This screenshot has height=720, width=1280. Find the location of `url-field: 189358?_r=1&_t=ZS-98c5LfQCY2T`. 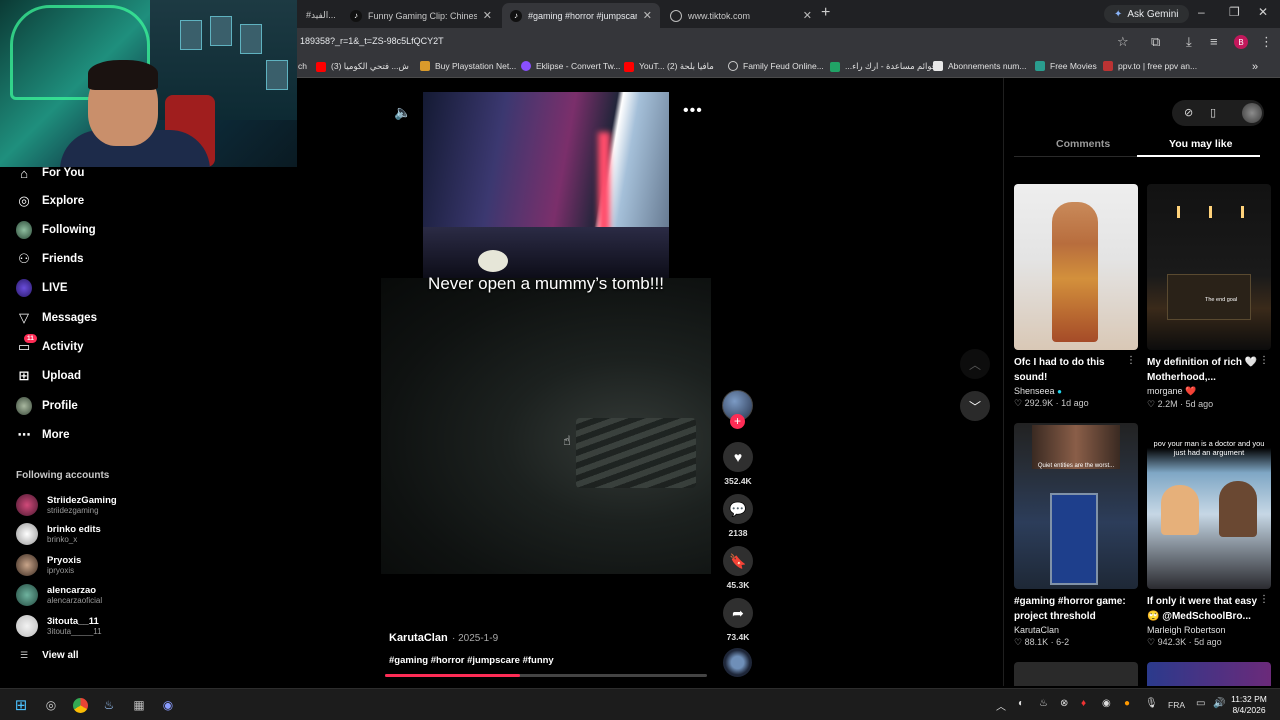

url-field: 189358?_r=1&_t=ZS-98c5LfQCY2T is located at coordinates (372, 41).